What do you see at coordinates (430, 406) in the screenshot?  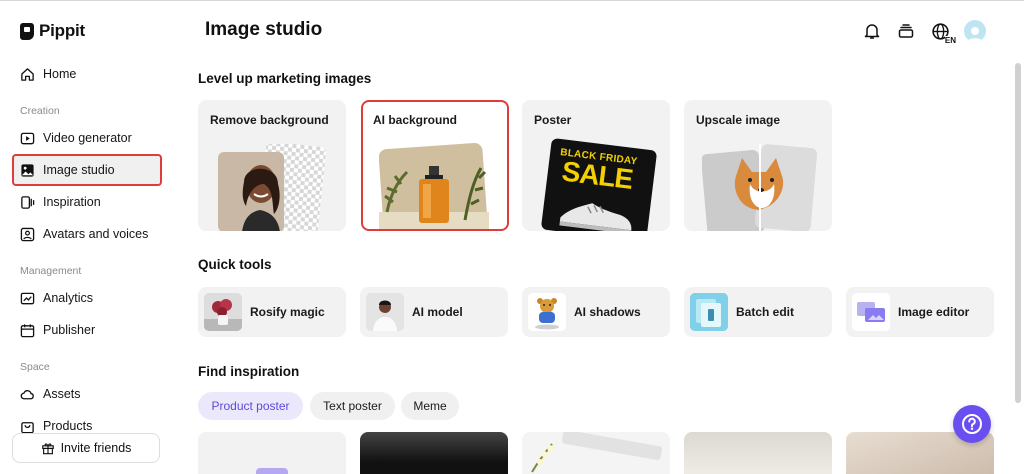 I see `chip-meme: Meme` at bounding box center [430, 406].